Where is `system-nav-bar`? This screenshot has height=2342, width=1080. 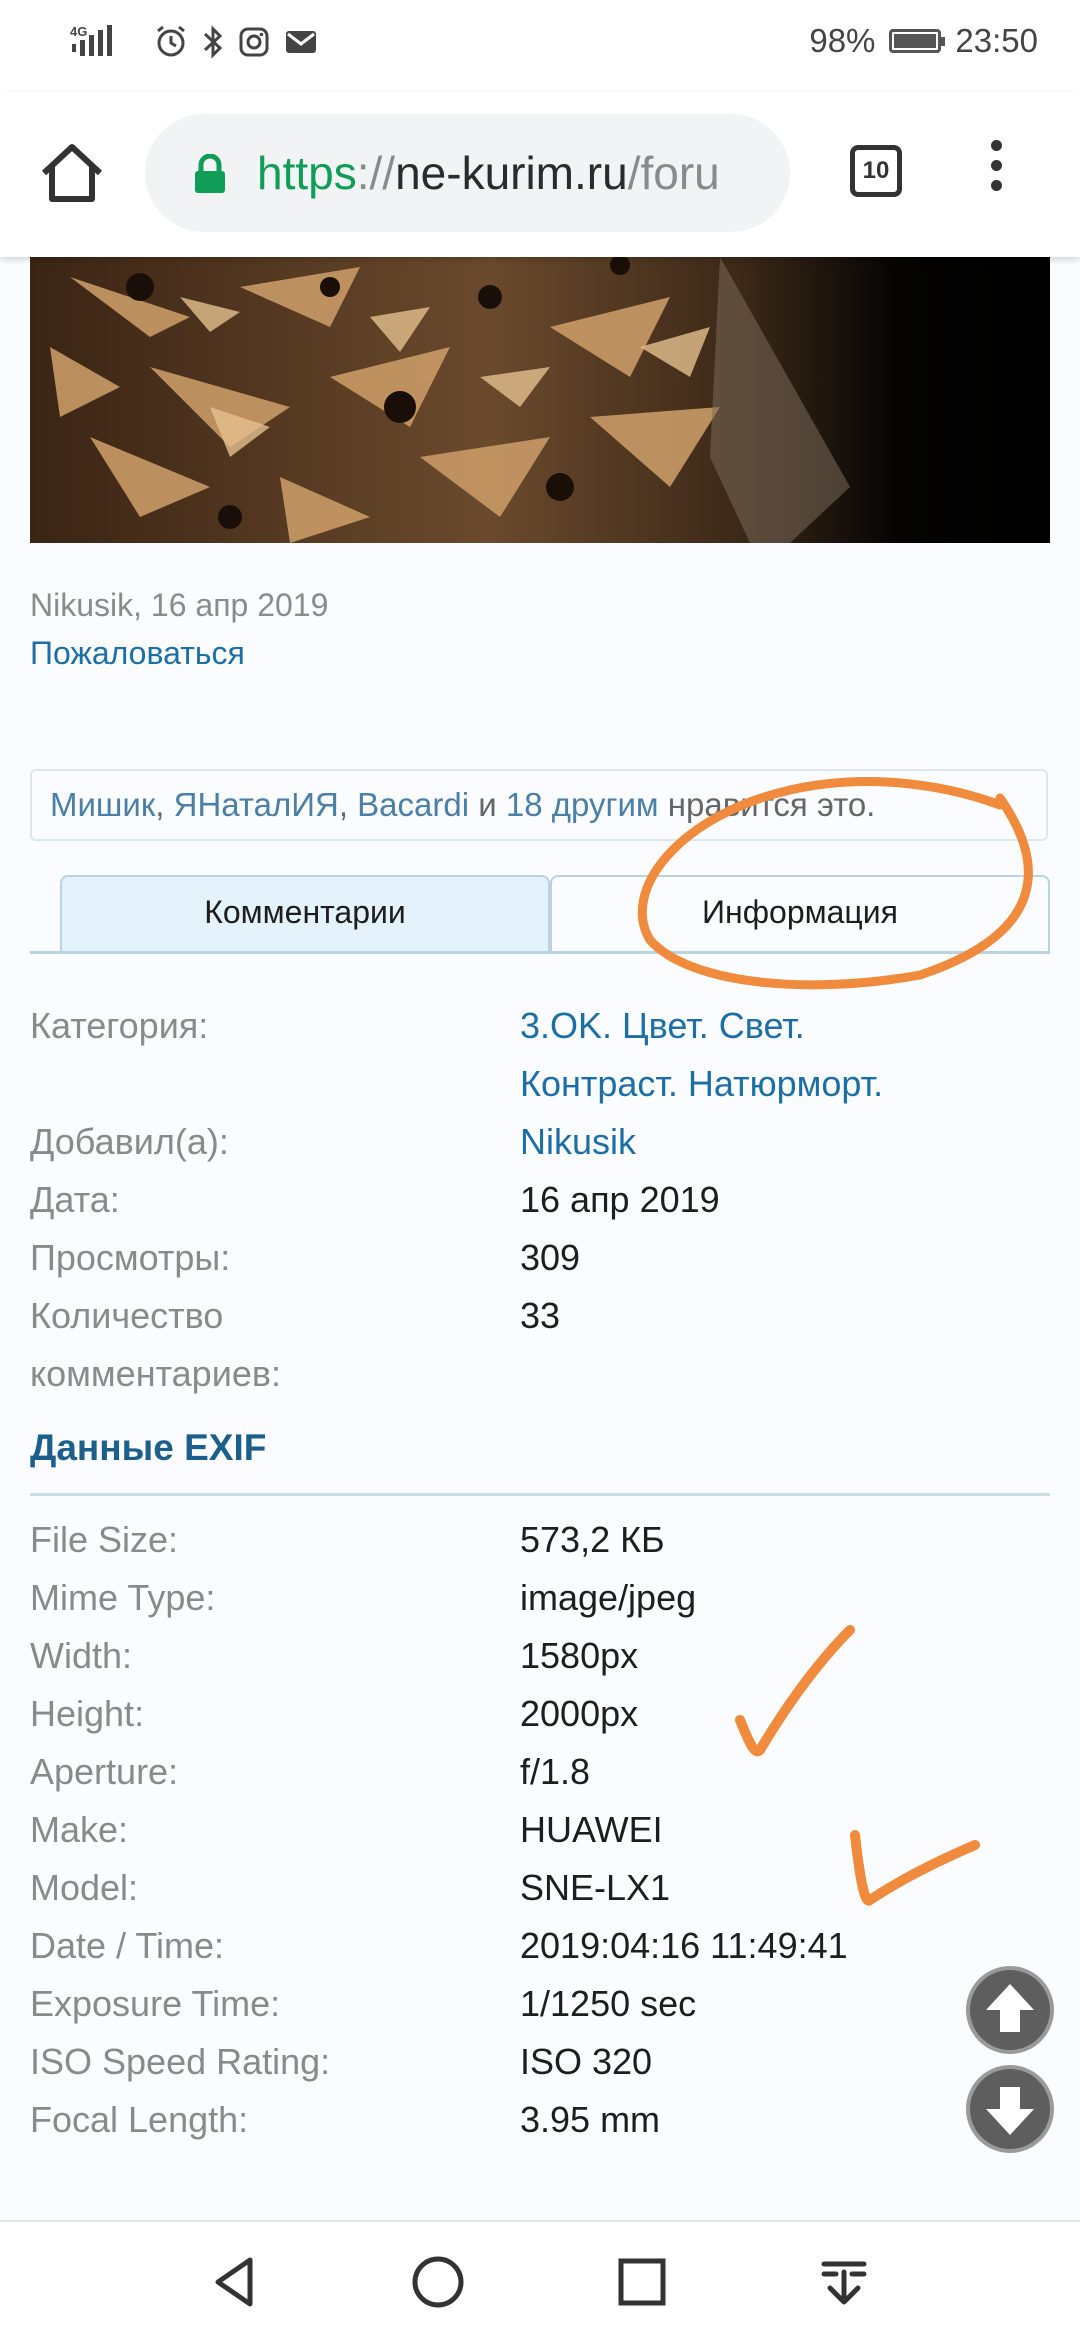
system-nav-bar is located at coordinates (540, 2281).